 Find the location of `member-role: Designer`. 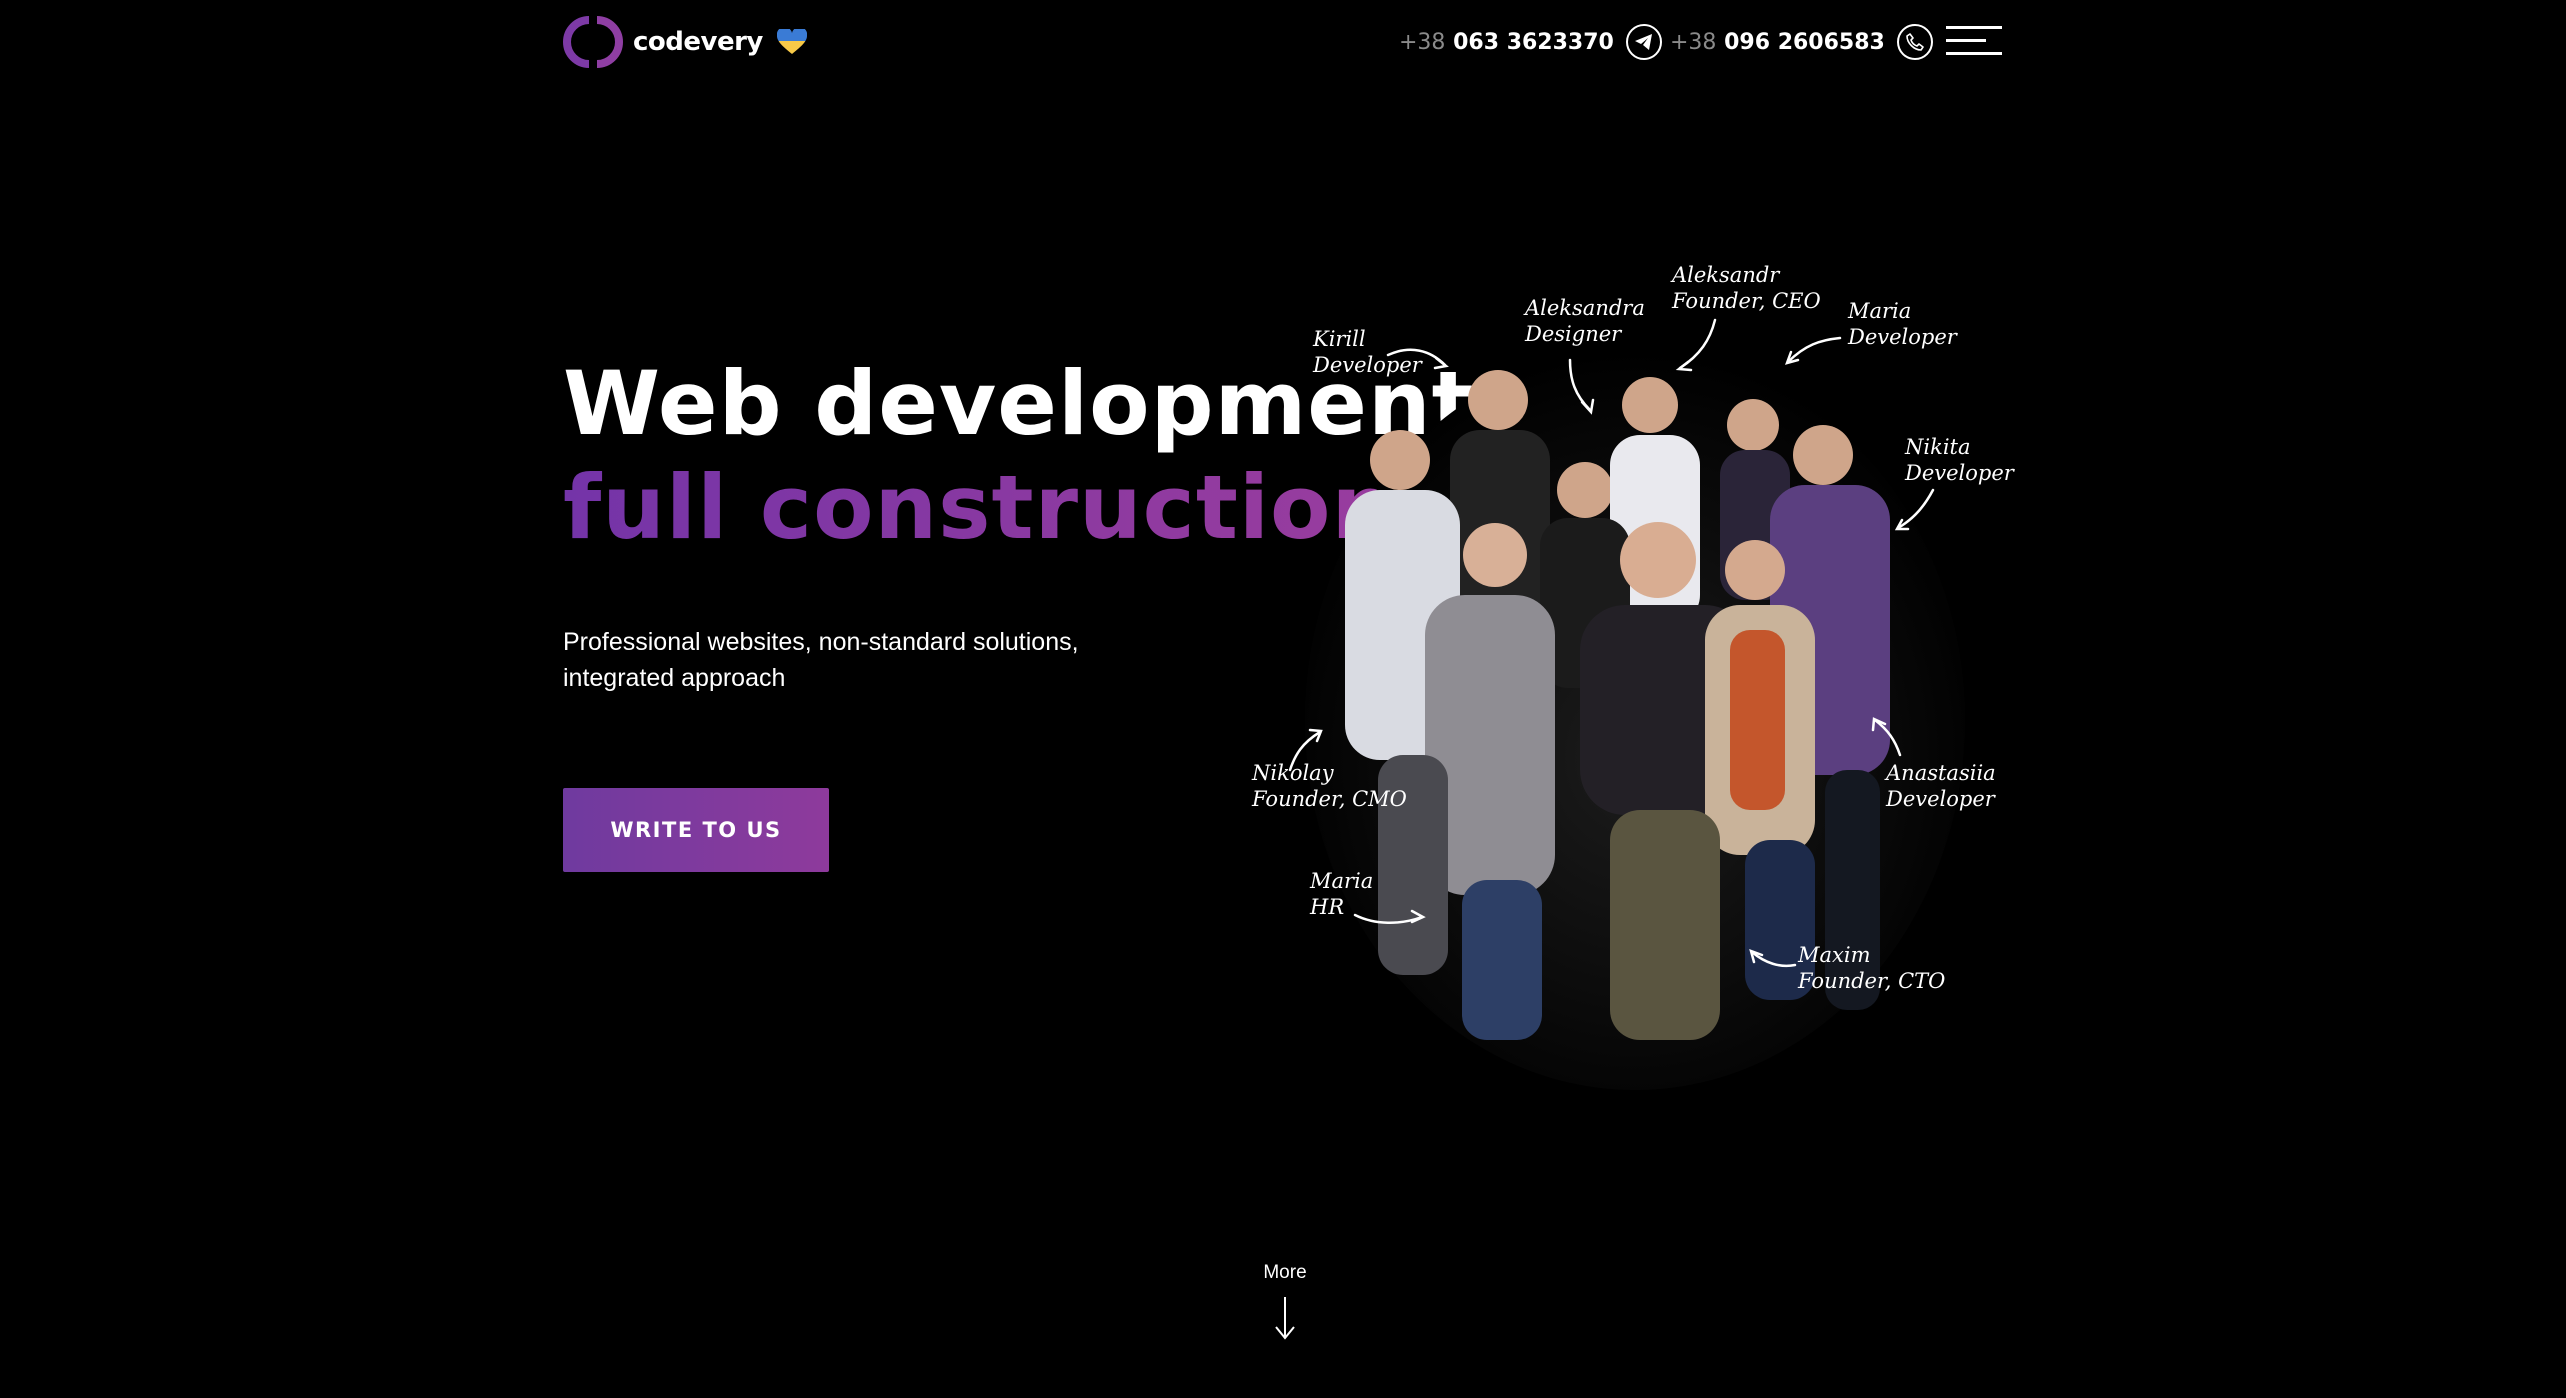

member-role: Designer is located at coordinates (1573, 334).